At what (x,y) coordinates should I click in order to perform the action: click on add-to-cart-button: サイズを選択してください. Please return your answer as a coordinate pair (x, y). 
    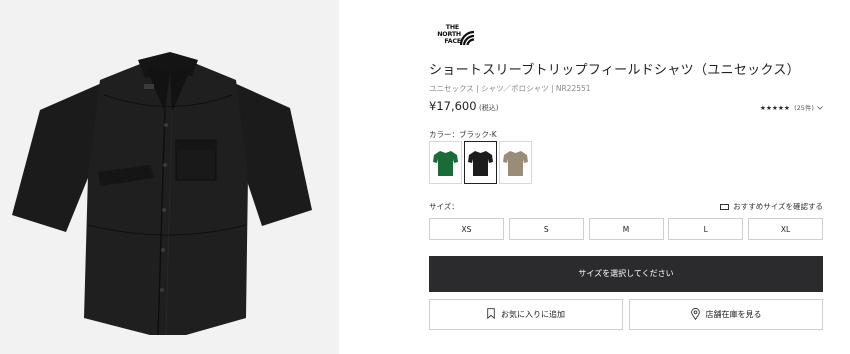
    Looking at the image, I should click on (626, 274).